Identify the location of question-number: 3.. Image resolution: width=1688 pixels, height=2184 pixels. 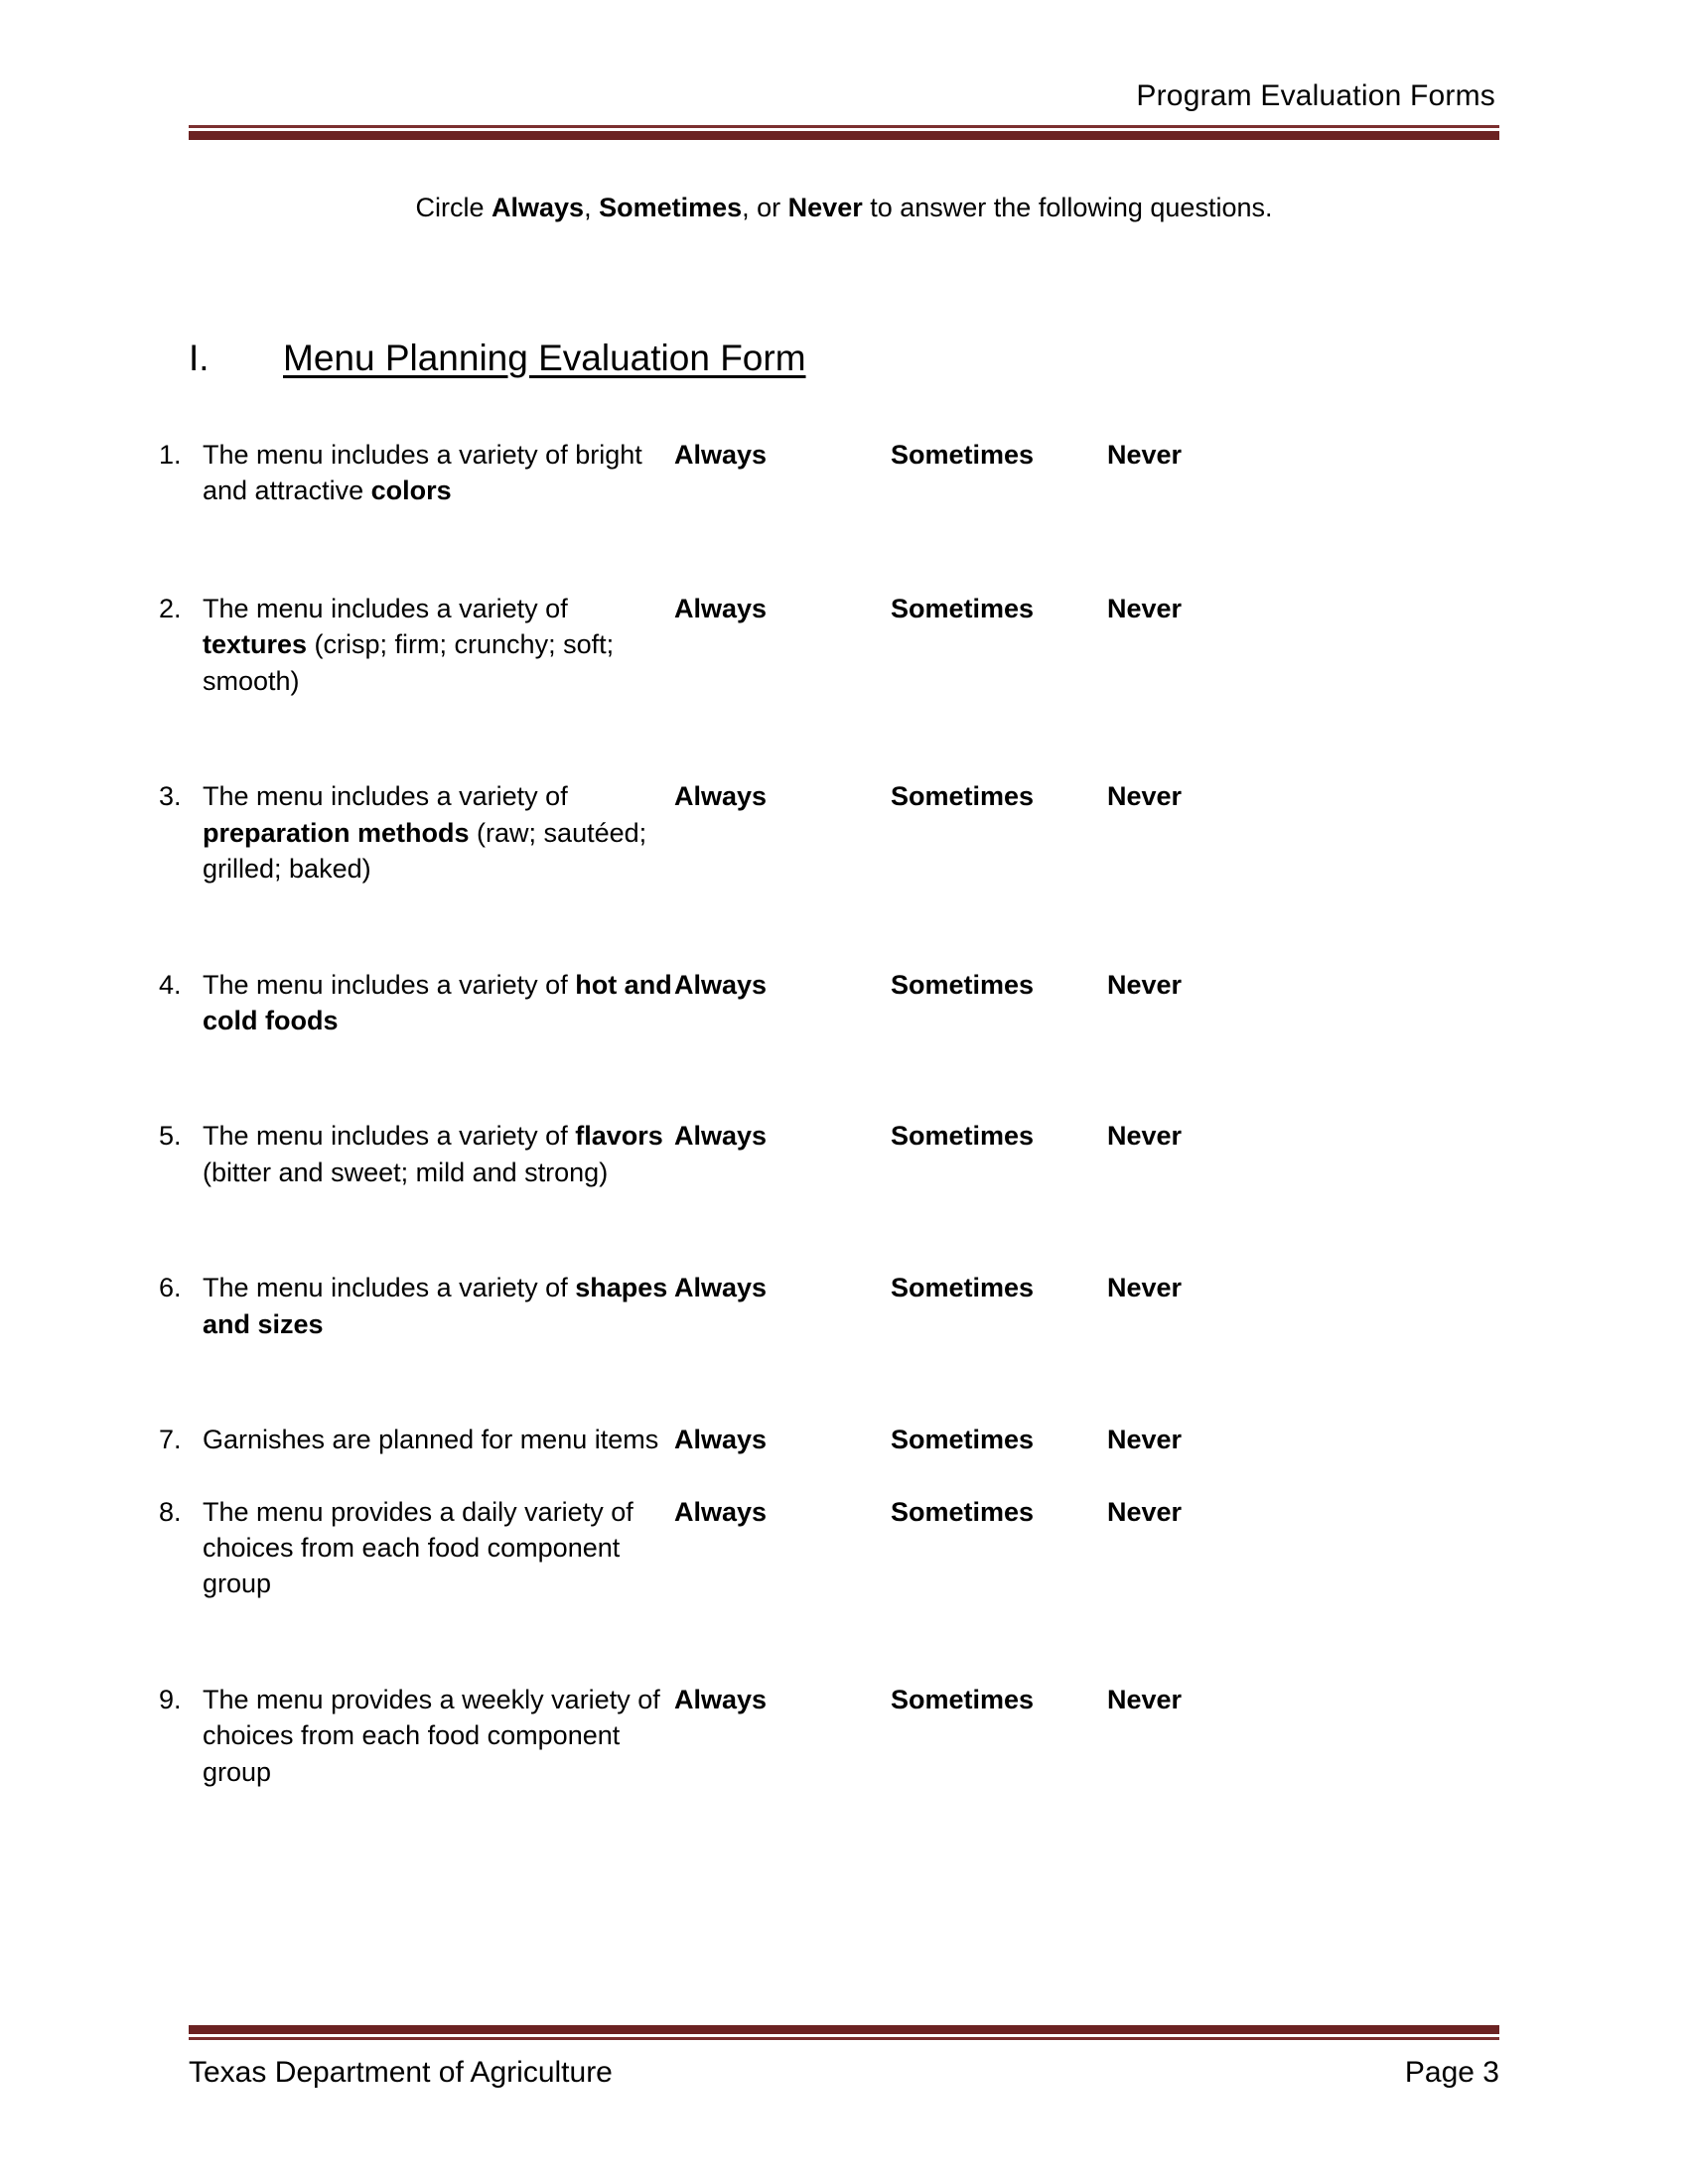
(170, 796).